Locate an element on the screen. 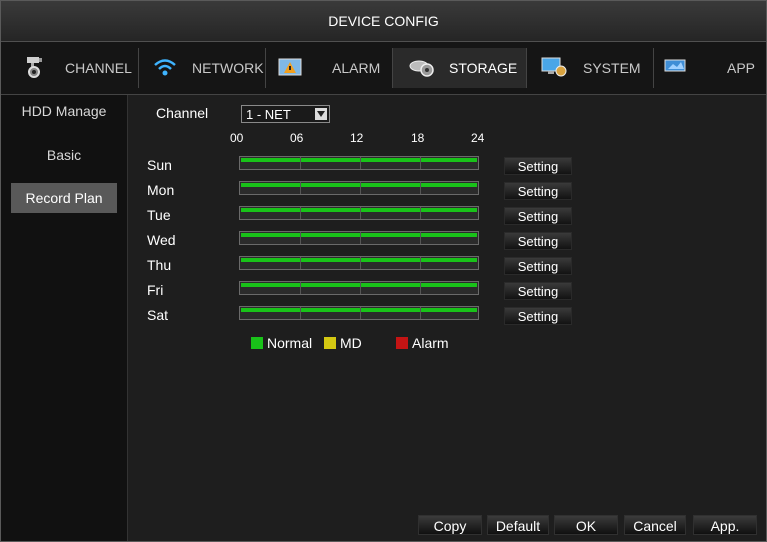 Image resolution: width=767 pixels, height=542 pixels. tab-storage-label: STORAGE is located at coordinates (483, 68).